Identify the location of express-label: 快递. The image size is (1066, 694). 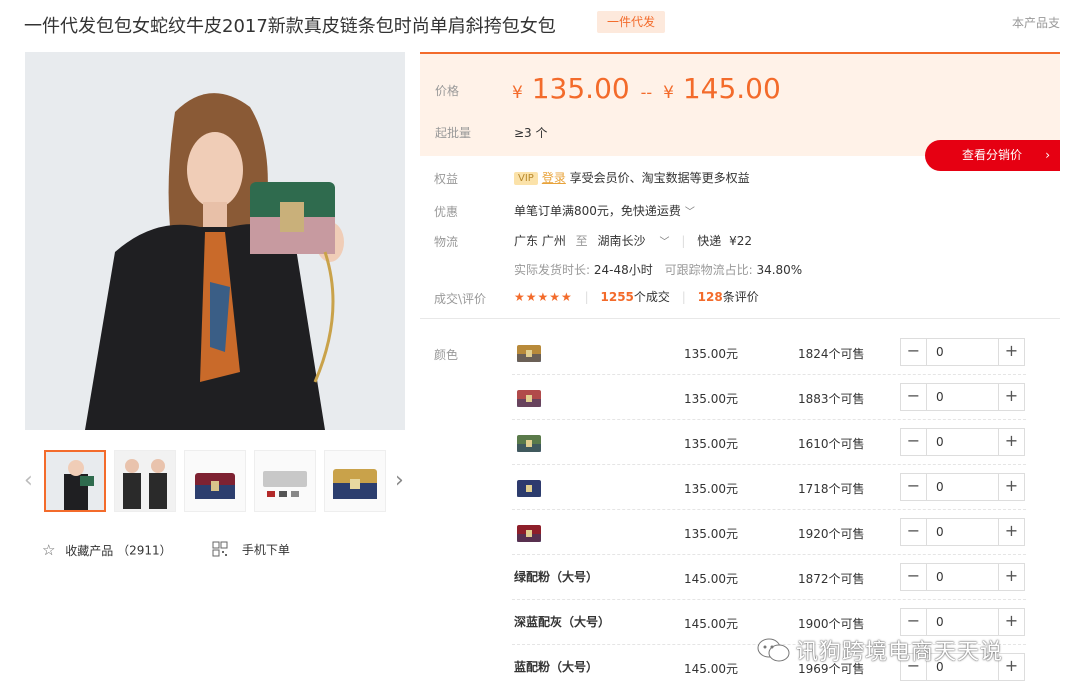
(709, 241).